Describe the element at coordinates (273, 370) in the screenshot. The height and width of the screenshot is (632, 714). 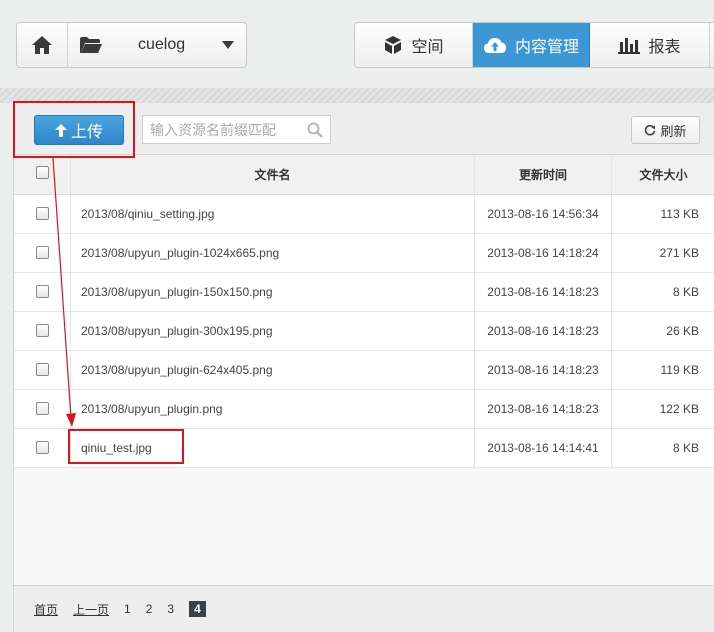
I see `file-name: 2013/08/upyun_plugin-624x405.png` at that location.